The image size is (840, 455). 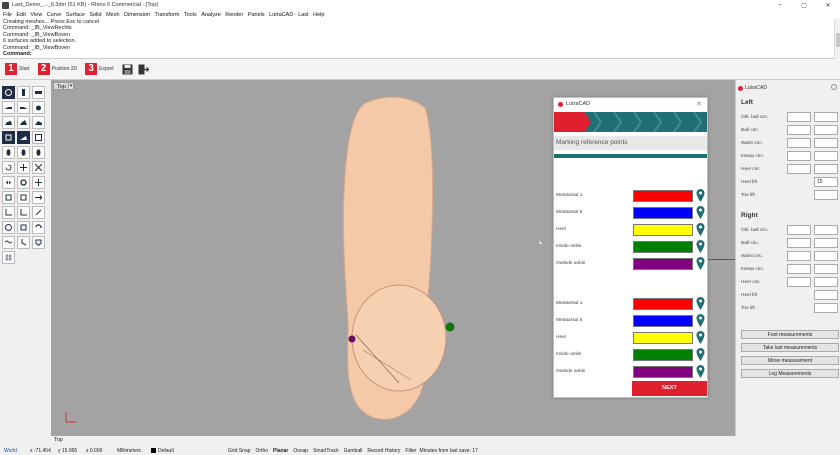 What do you see at coordinates (790, 373) in the screenshot?
I see `log-measurements-button: Log Measurements` at bounding box center [790, 373].